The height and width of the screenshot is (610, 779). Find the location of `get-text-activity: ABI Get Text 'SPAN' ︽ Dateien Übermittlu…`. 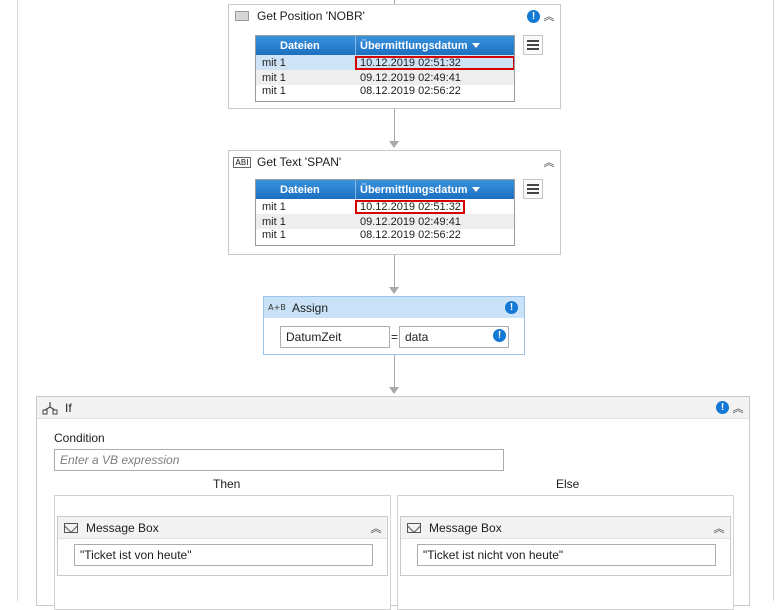

get-text-activity: ABI Get Text 'SPAN' ︽ Dateien Übermittlu… is located at coordinates (394, 202).